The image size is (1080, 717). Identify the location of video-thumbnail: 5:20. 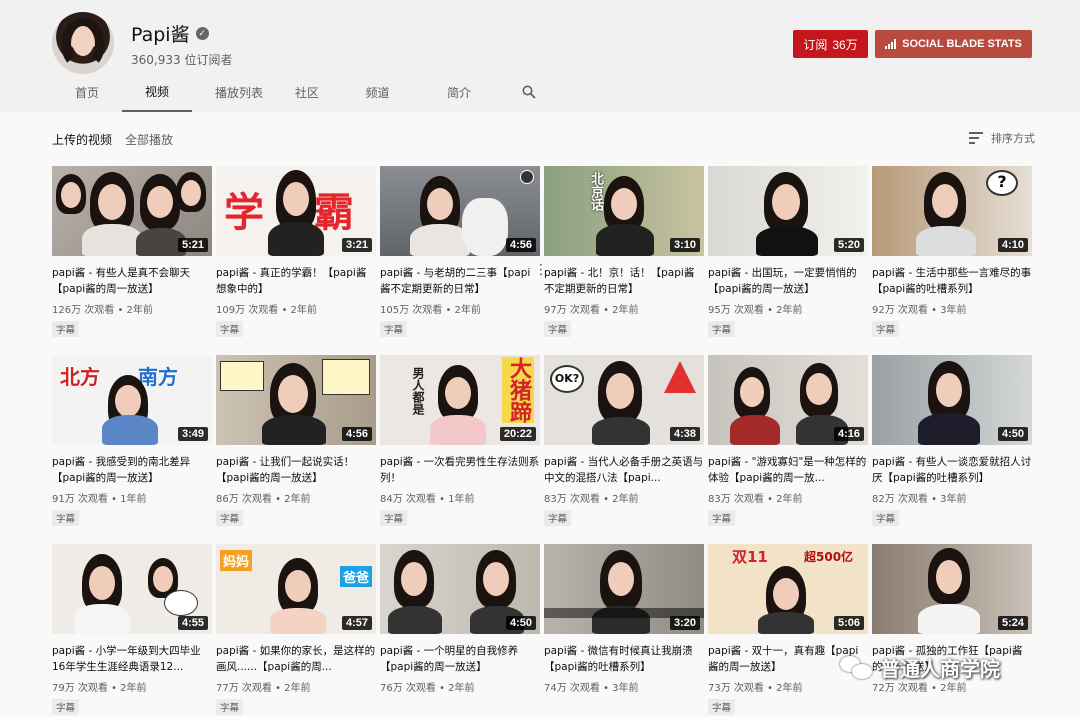
(788, 211).